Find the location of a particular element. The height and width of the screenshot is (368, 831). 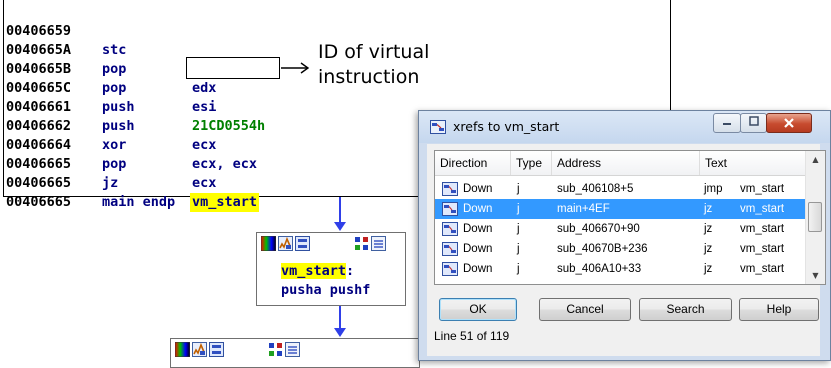

close-button is located at coordinates (789, 123).